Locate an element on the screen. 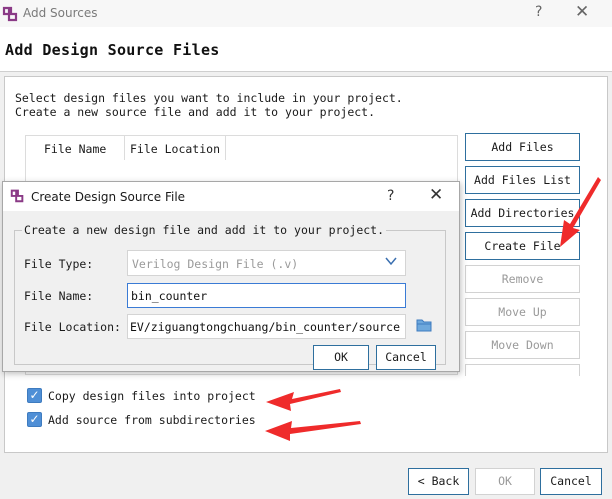 This screenshot has height=499, width=612. move-up-button: Move Up is located at coordinates (522, 312).